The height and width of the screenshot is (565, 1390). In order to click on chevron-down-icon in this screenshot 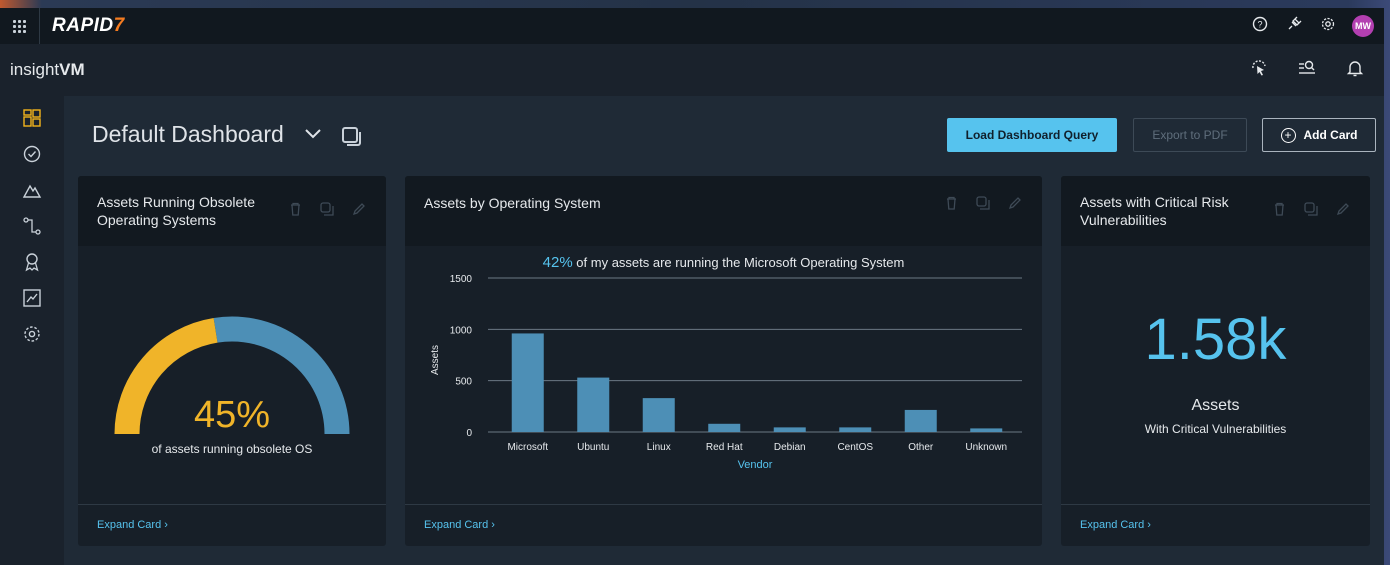, I will do `click(313, 134)`.